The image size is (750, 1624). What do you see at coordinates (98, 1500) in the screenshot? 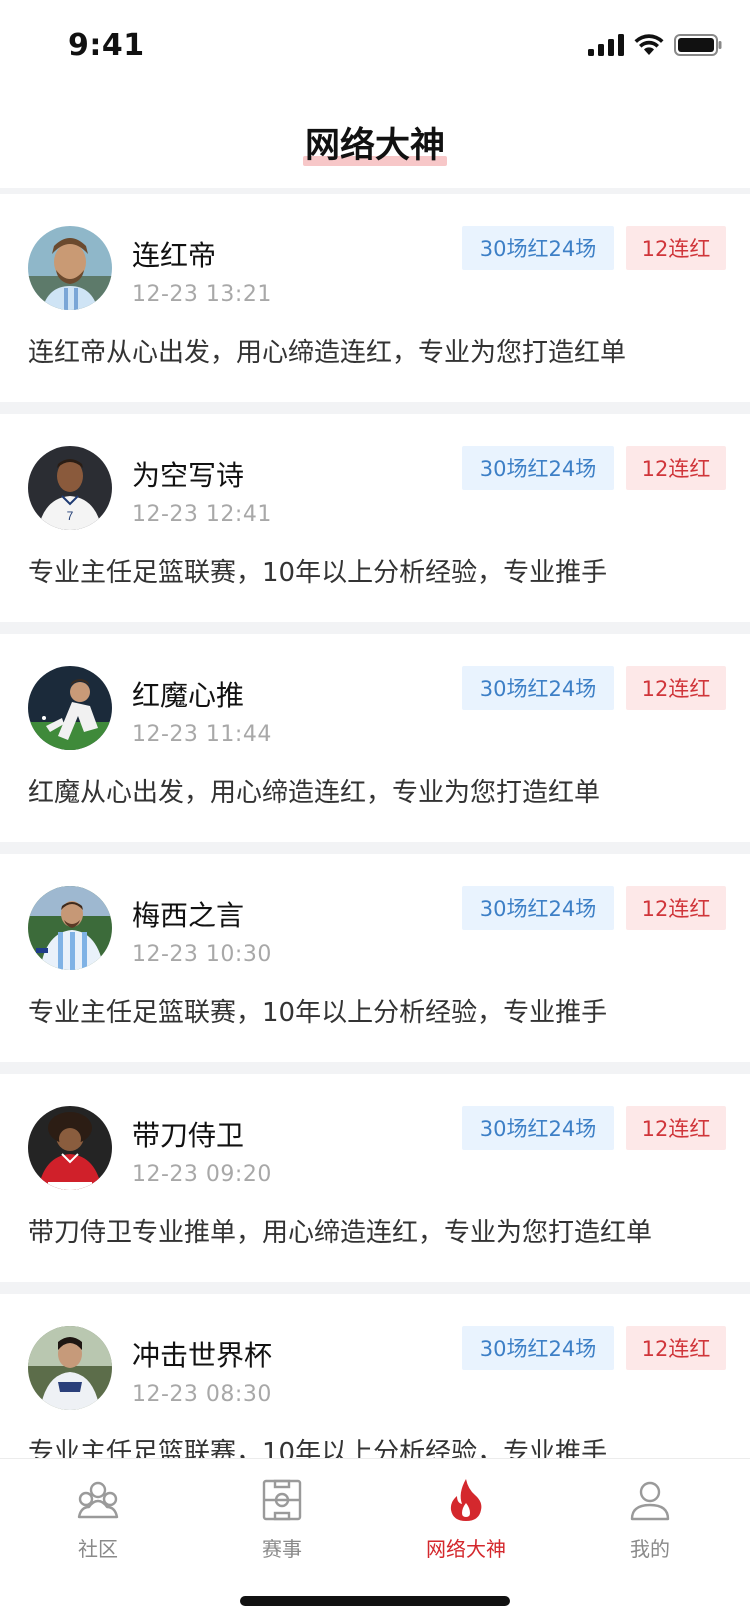
I see `community-icon` at bounding box center [98, 1500].